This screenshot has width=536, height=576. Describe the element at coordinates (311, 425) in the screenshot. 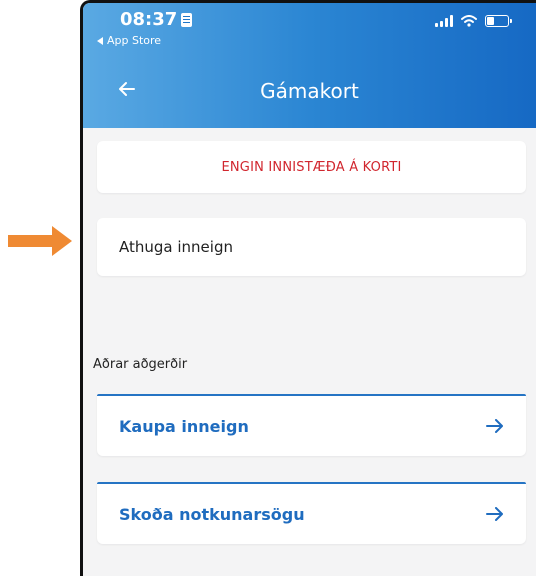

I see `buy-credit-button: Kaupa inneign` at that location.